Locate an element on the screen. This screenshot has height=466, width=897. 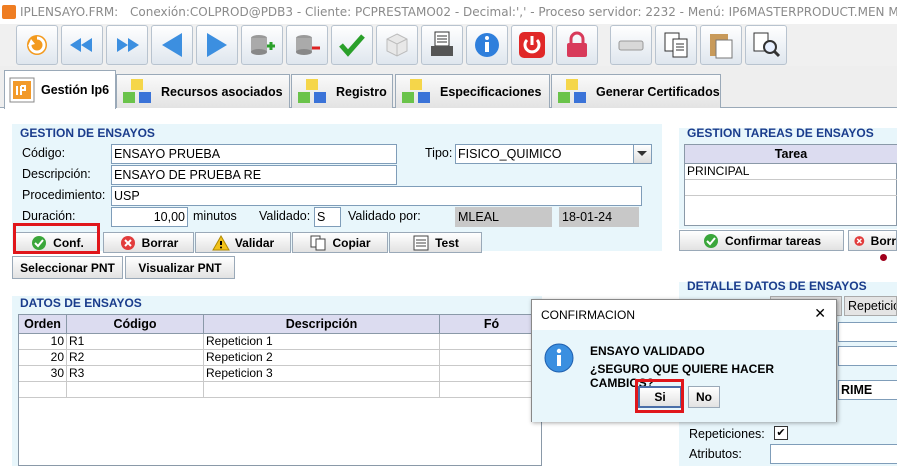
borrar-button: Borrar is located at coordinates (148, 242).